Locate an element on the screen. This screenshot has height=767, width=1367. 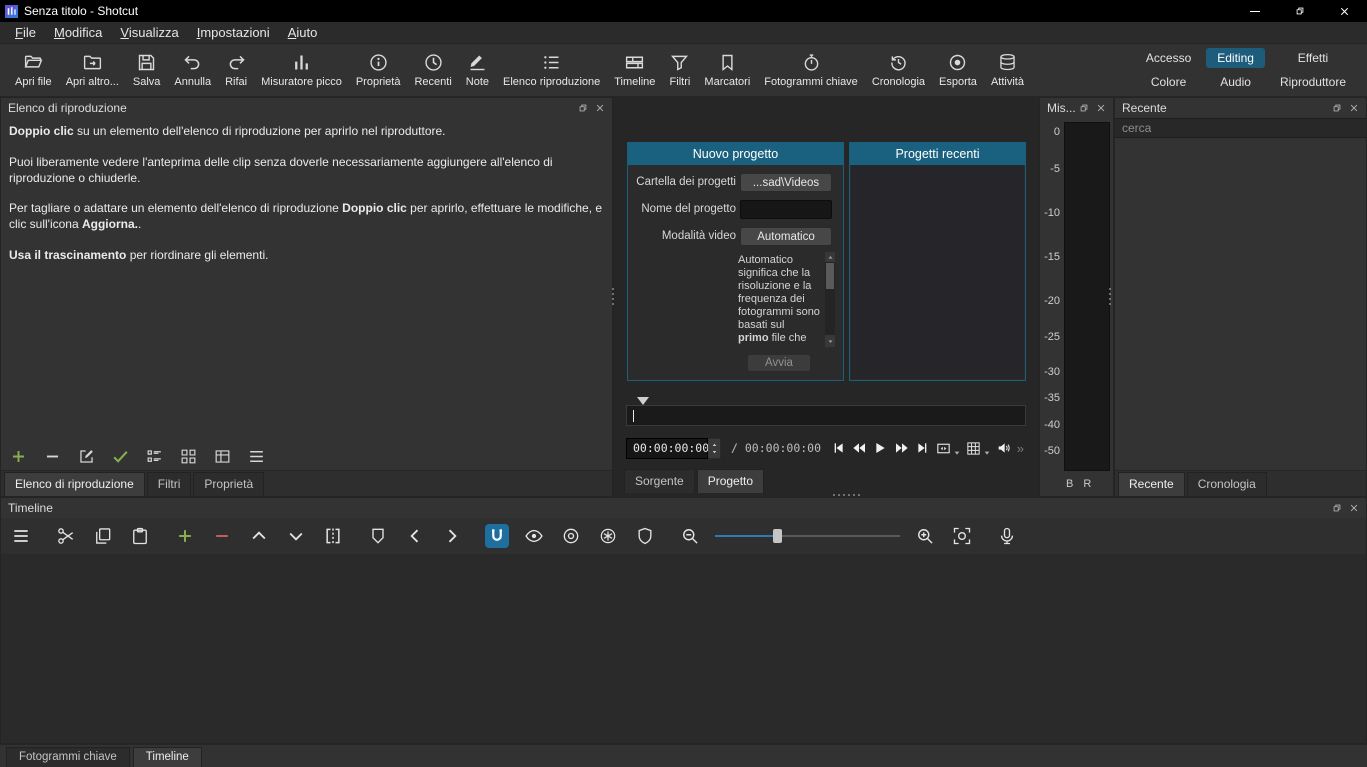
append-button is located at coordinates (185, 536).